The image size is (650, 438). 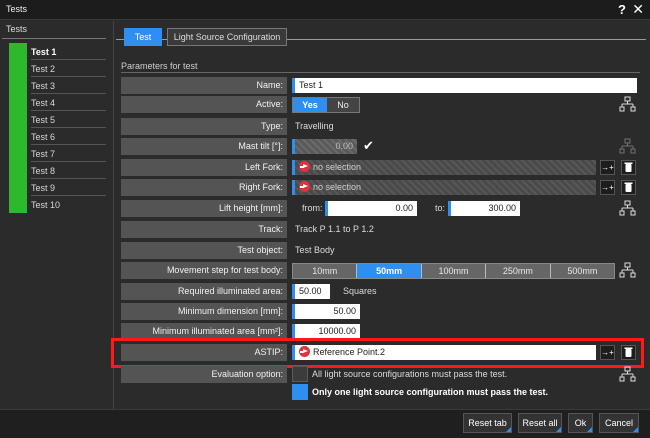 What do you see at coordinates (540, 423) in the screenshot?
I see `reset-all-button: Reset all` at bounding box center [540, 423].